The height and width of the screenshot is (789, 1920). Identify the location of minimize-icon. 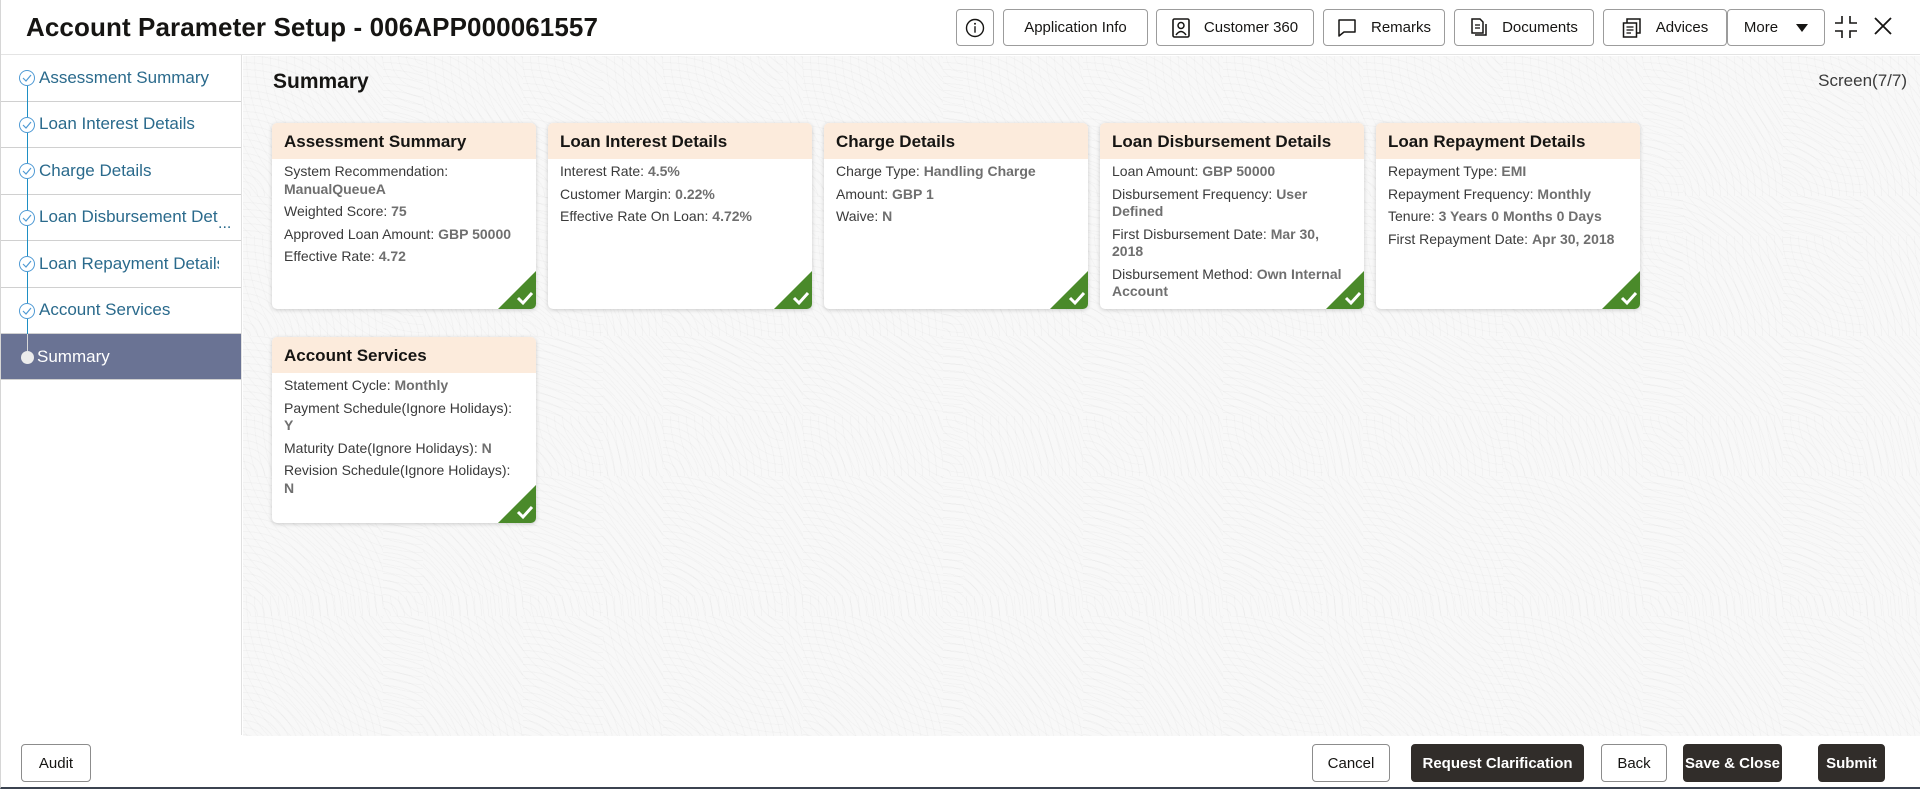
(1846, 29).